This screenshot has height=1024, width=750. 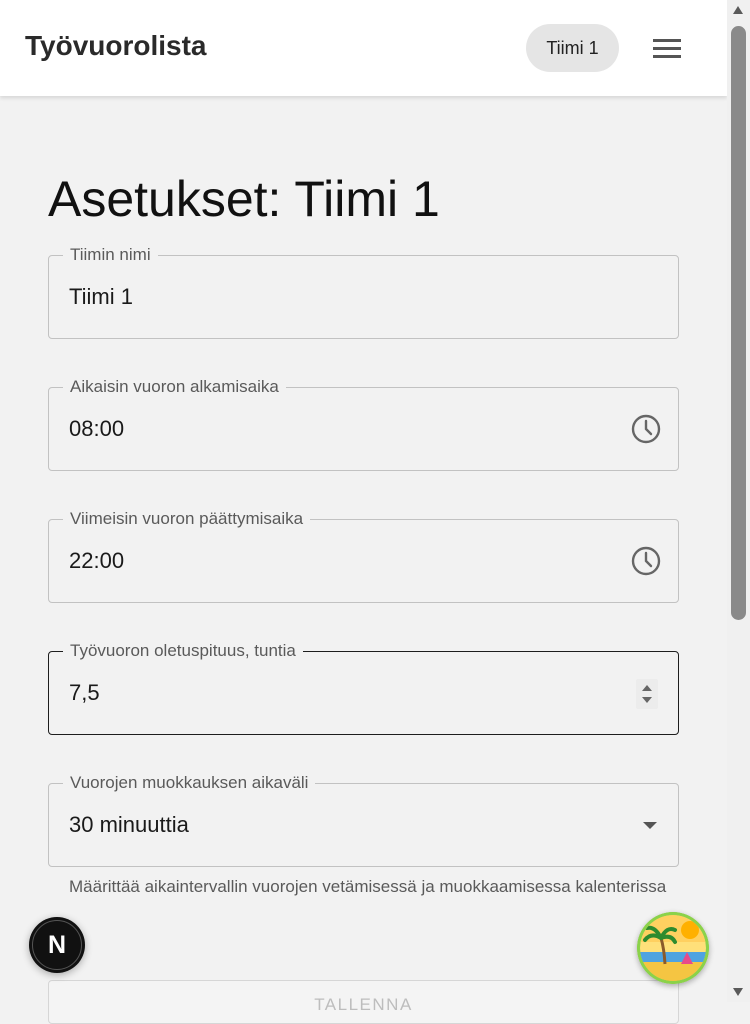 What do you see at coordinates (738, 992) in the screenshot?
I see `scroll-down-arrow-icon` at bounding box center [738, 992].